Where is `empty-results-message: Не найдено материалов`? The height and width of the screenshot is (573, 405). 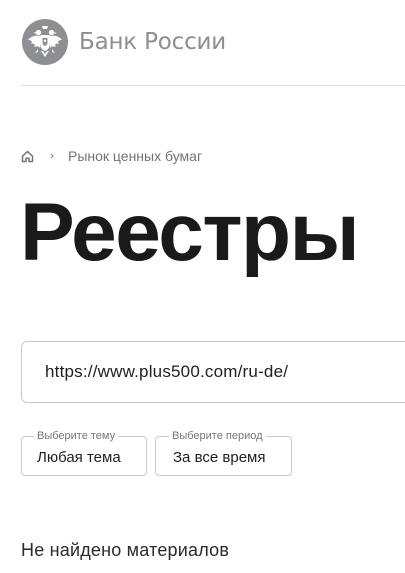
empty-results-message: Не найдено материалов is located at coordinates (125, 550).